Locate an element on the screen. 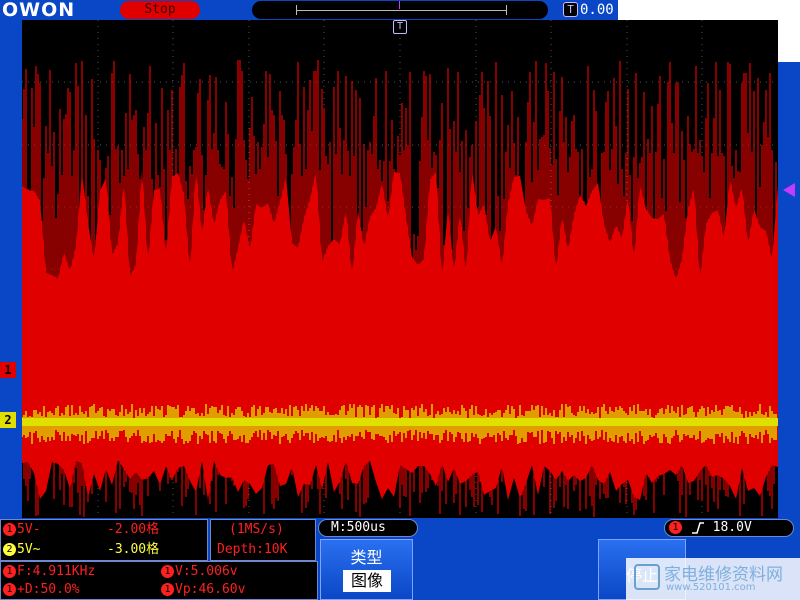  voltage-value: V:5.006v is located at coordinates (206, 571).